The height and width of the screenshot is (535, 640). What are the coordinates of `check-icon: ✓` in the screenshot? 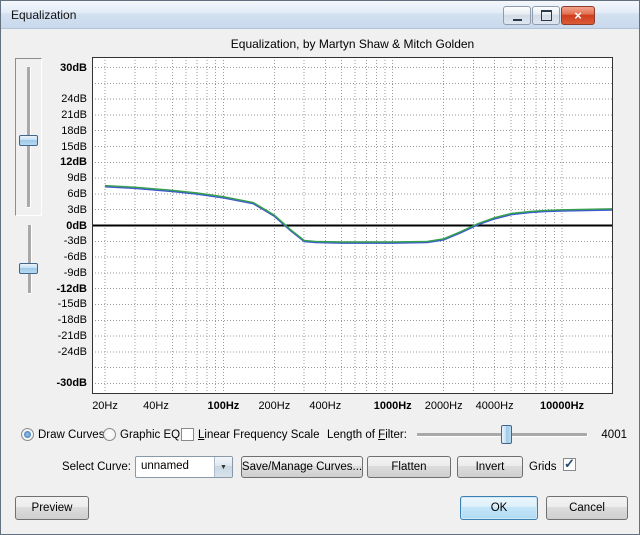 It's located at (569, 463).